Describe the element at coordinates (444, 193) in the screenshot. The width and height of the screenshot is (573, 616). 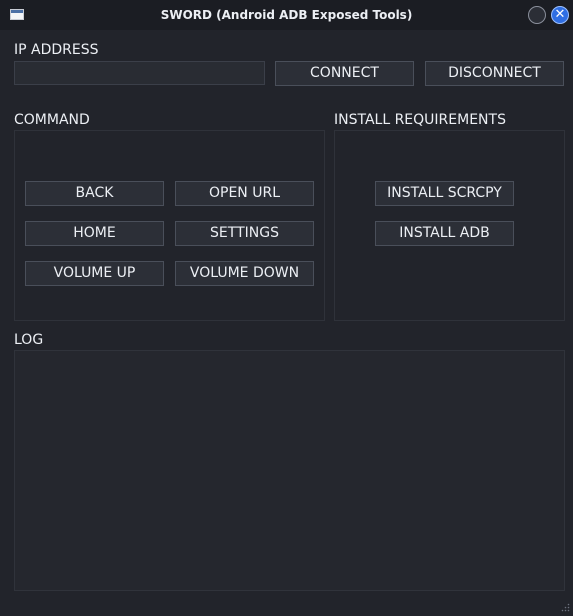
I see `install-scrcpy-button: INSTALL SCRCPY` at that location.